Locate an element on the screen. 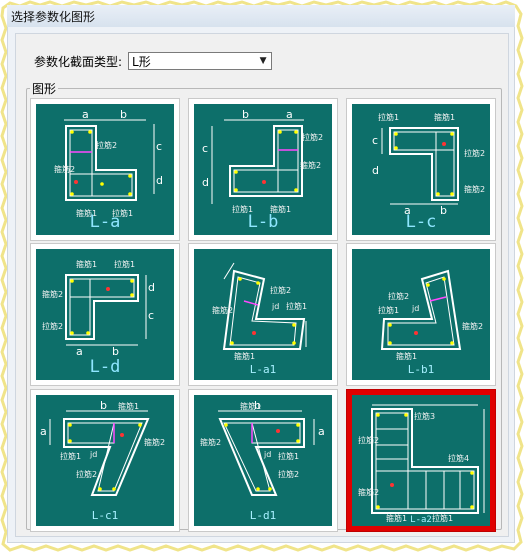 This screenshot has width=524, height=554. tile-caption: L-a is located at coordinates (105, 222).